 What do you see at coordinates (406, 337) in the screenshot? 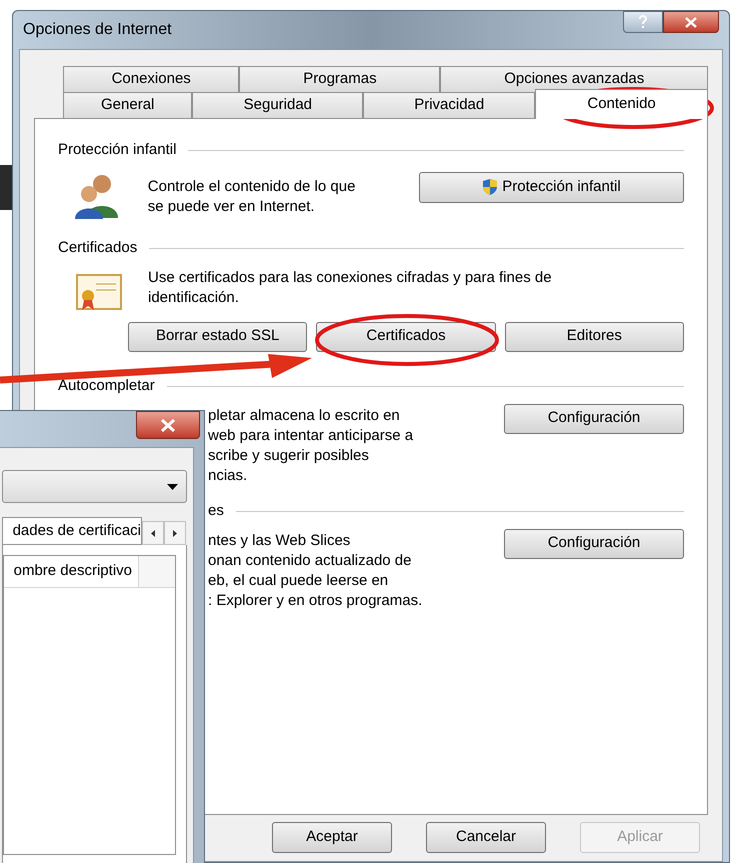
I see `dialog-button: Certificados` at bounding box center [406, 337].